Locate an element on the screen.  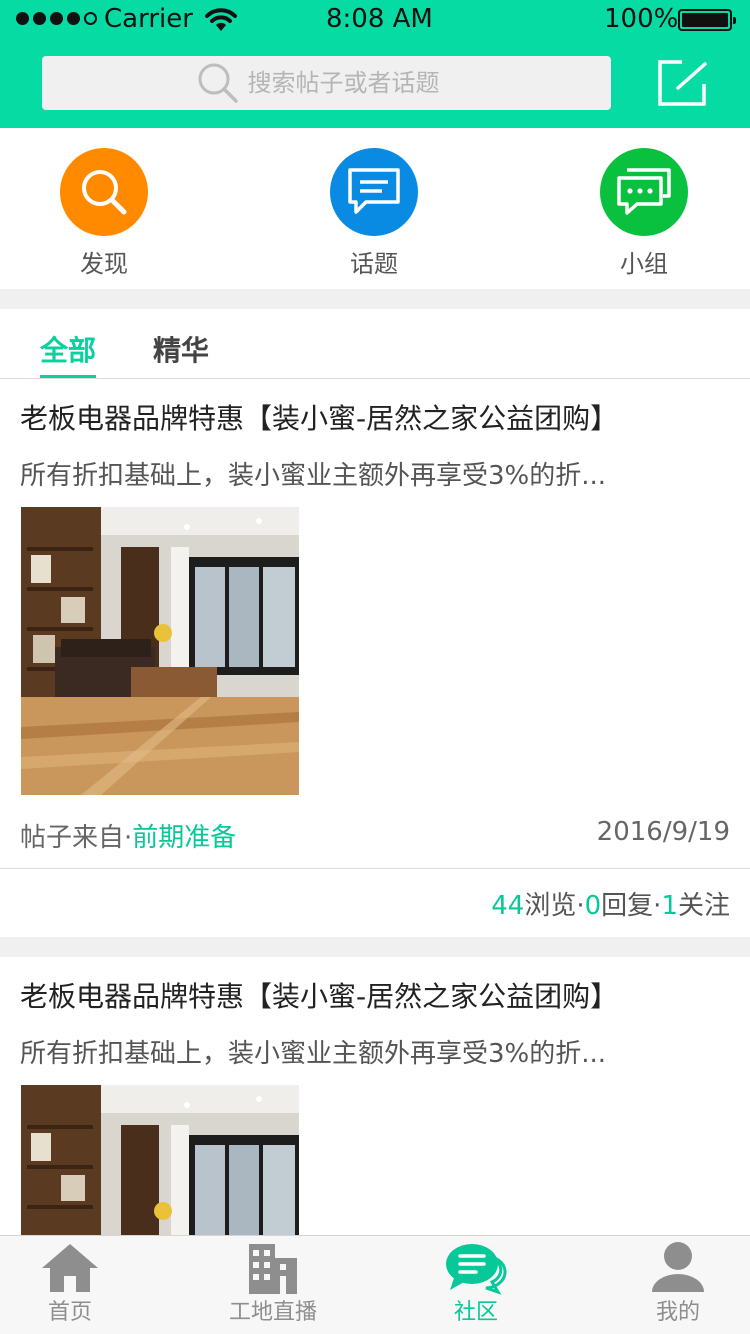
search-input is located at coordinates (352, 83).